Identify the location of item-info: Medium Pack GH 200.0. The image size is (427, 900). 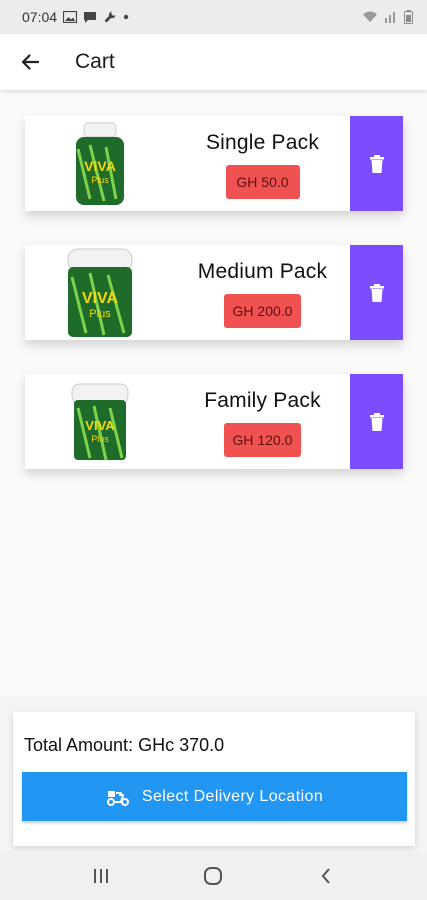
(262, 292).